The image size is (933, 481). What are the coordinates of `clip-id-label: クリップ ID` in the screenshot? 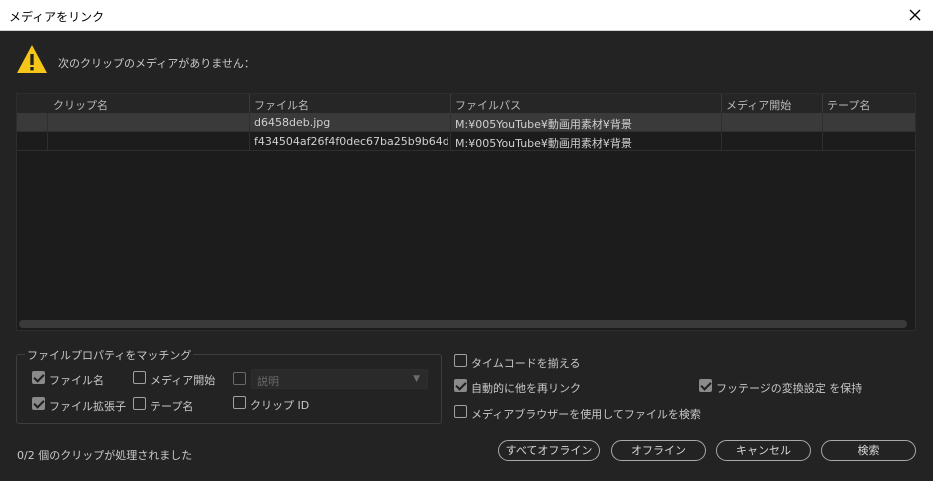 It's located at (280, 405).